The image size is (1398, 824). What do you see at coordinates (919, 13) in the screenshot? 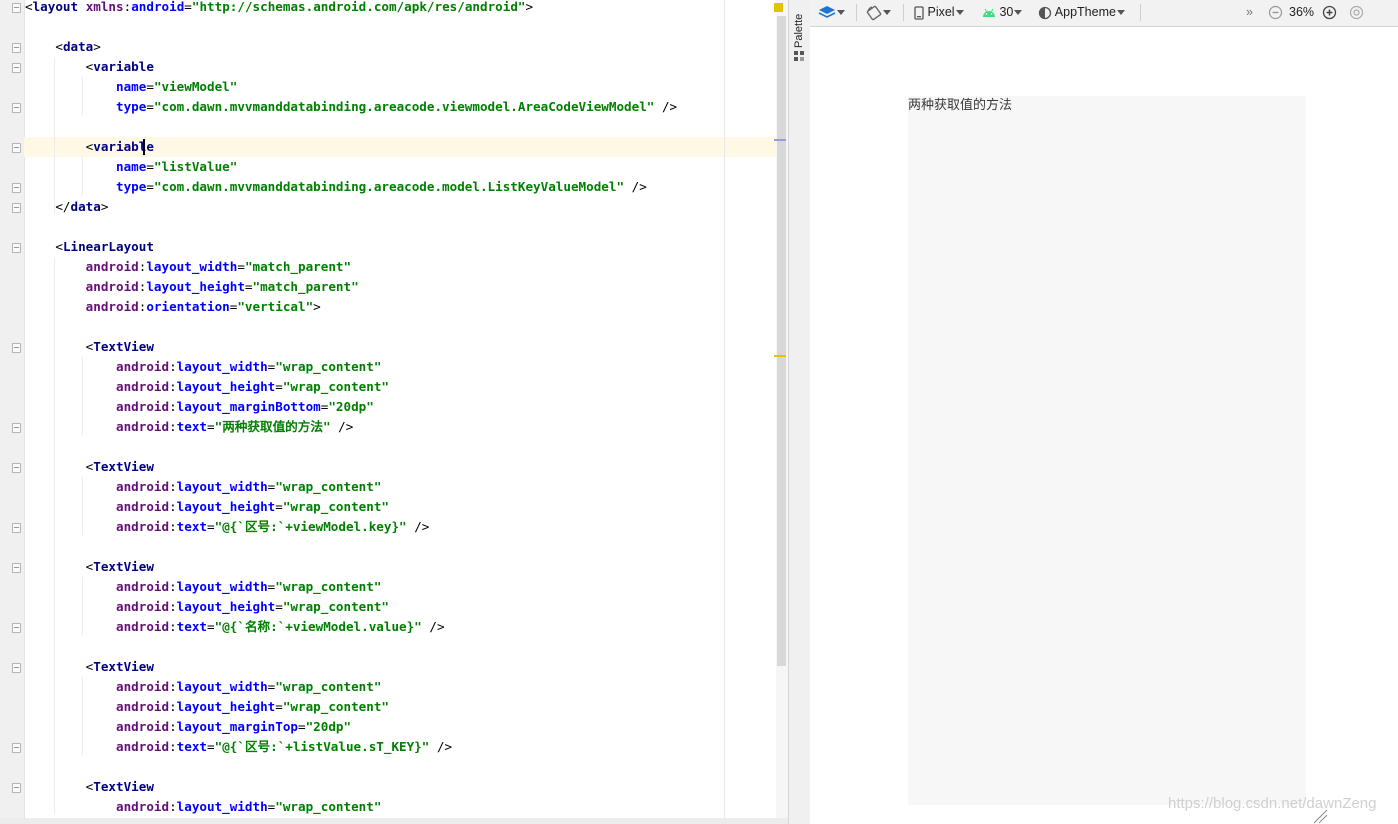
I see `phone-icon` at bounding box center [919, 13].